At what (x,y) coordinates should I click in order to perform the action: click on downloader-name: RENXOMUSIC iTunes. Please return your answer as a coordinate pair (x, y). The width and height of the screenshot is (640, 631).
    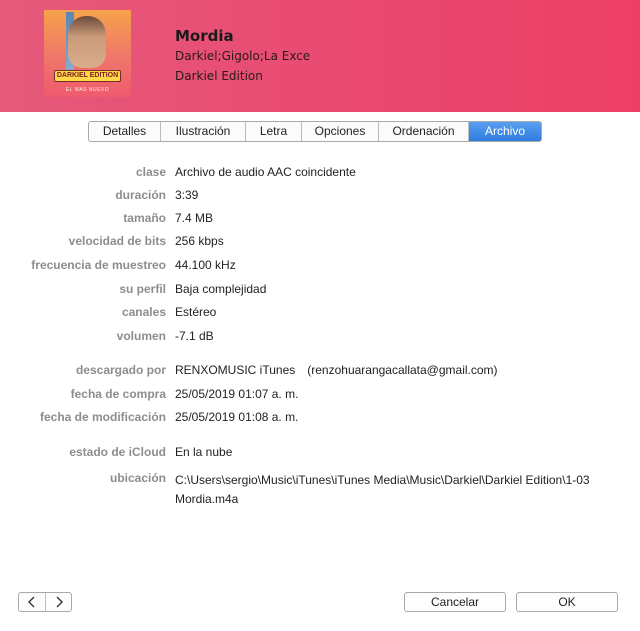
    Looking at the image, I should click on (235, 370).